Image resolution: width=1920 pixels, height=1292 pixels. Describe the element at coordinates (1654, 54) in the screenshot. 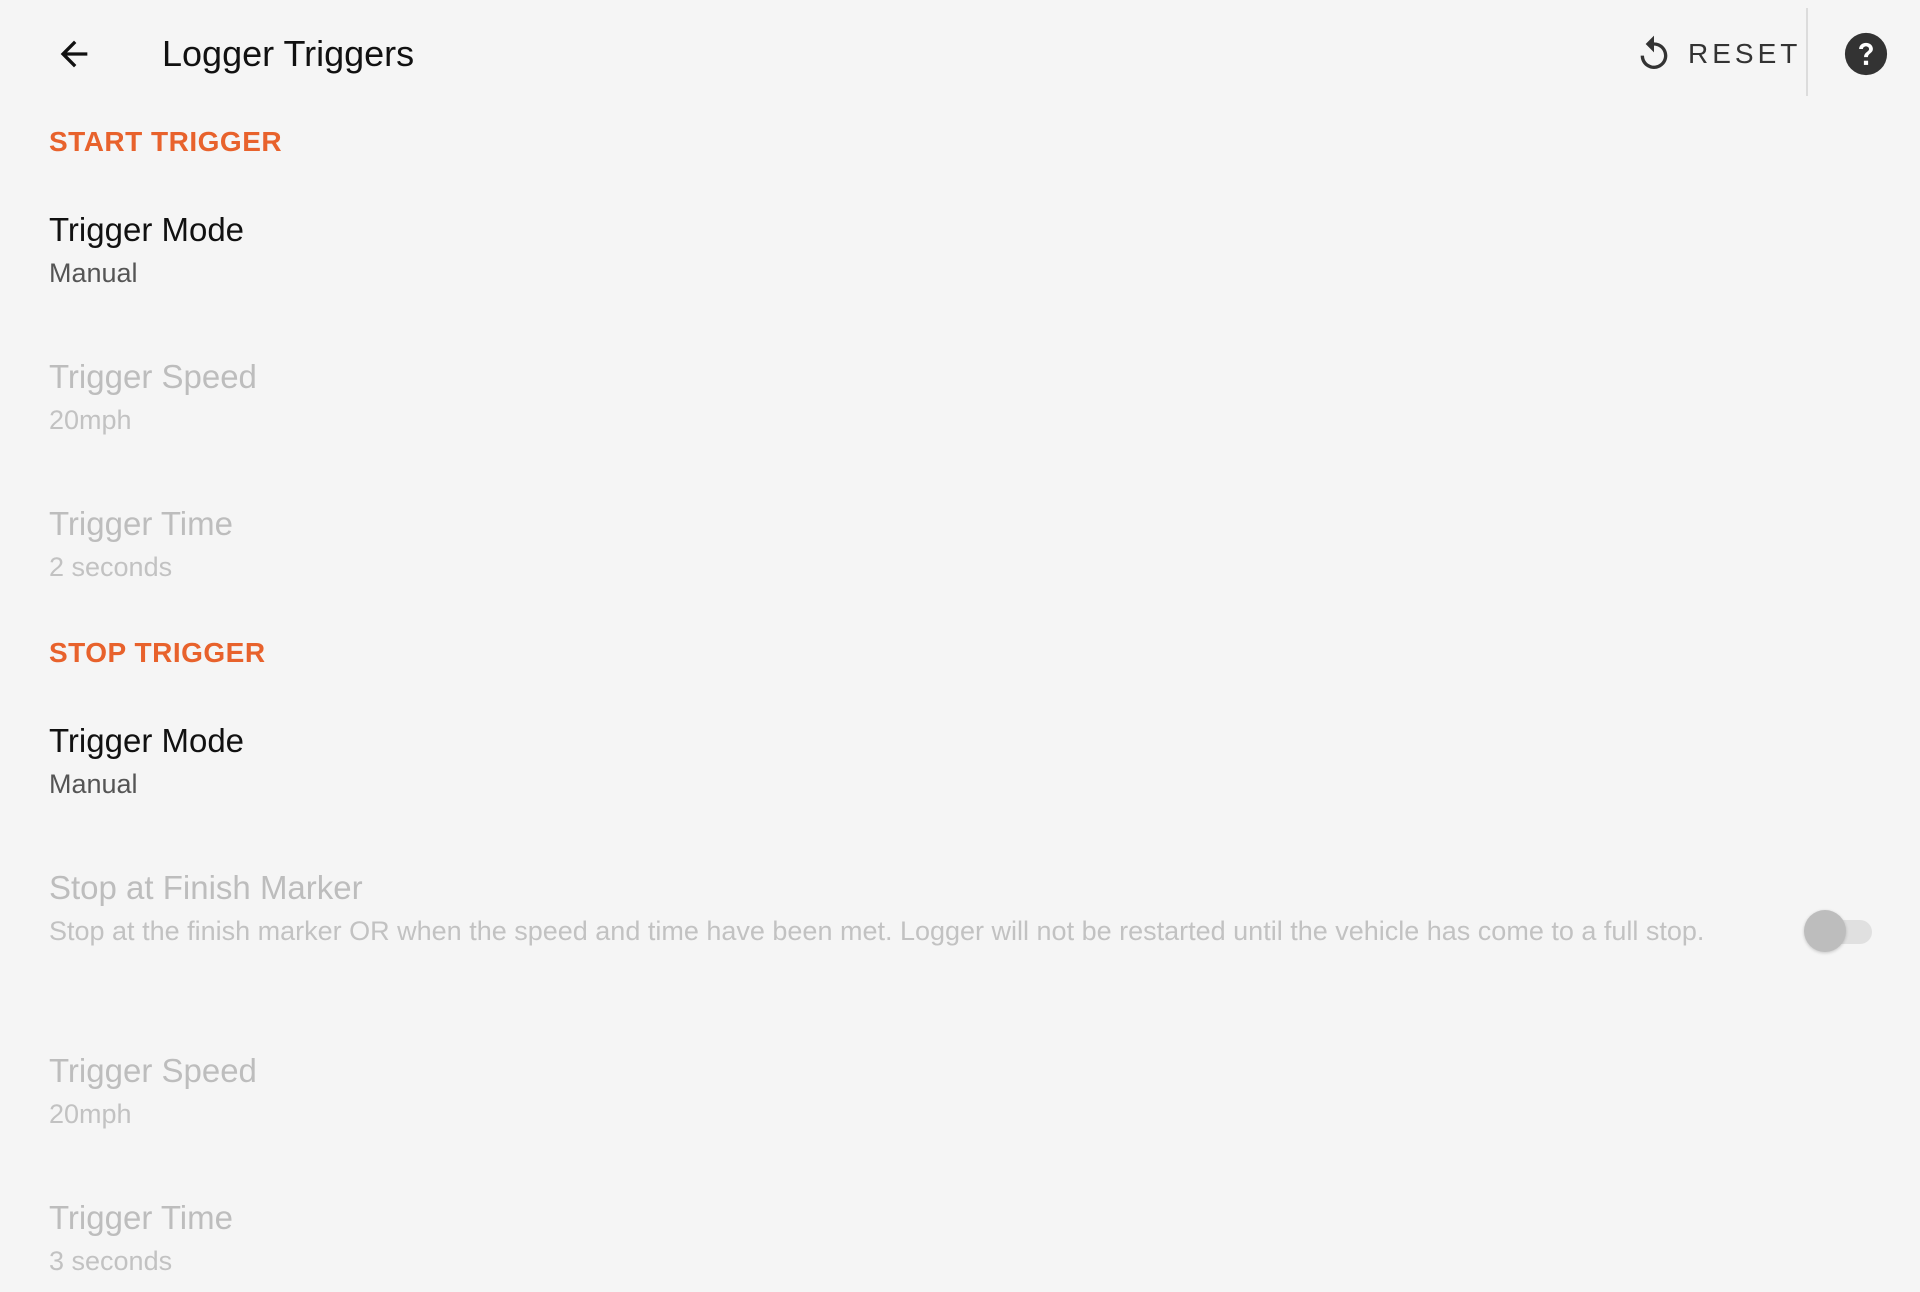

I see `refresh-icon` at that location.